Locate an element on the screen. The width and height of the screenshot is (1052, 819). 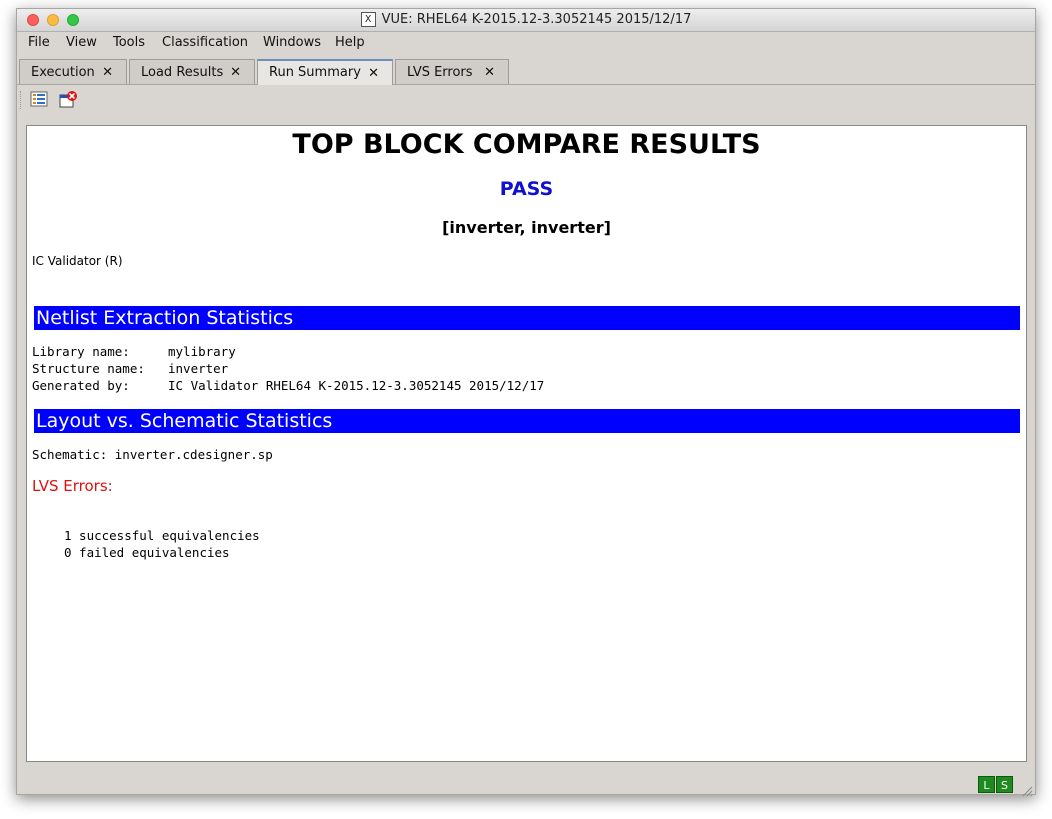
library-name-value: mylibrary is located at coordinates (202, 351).